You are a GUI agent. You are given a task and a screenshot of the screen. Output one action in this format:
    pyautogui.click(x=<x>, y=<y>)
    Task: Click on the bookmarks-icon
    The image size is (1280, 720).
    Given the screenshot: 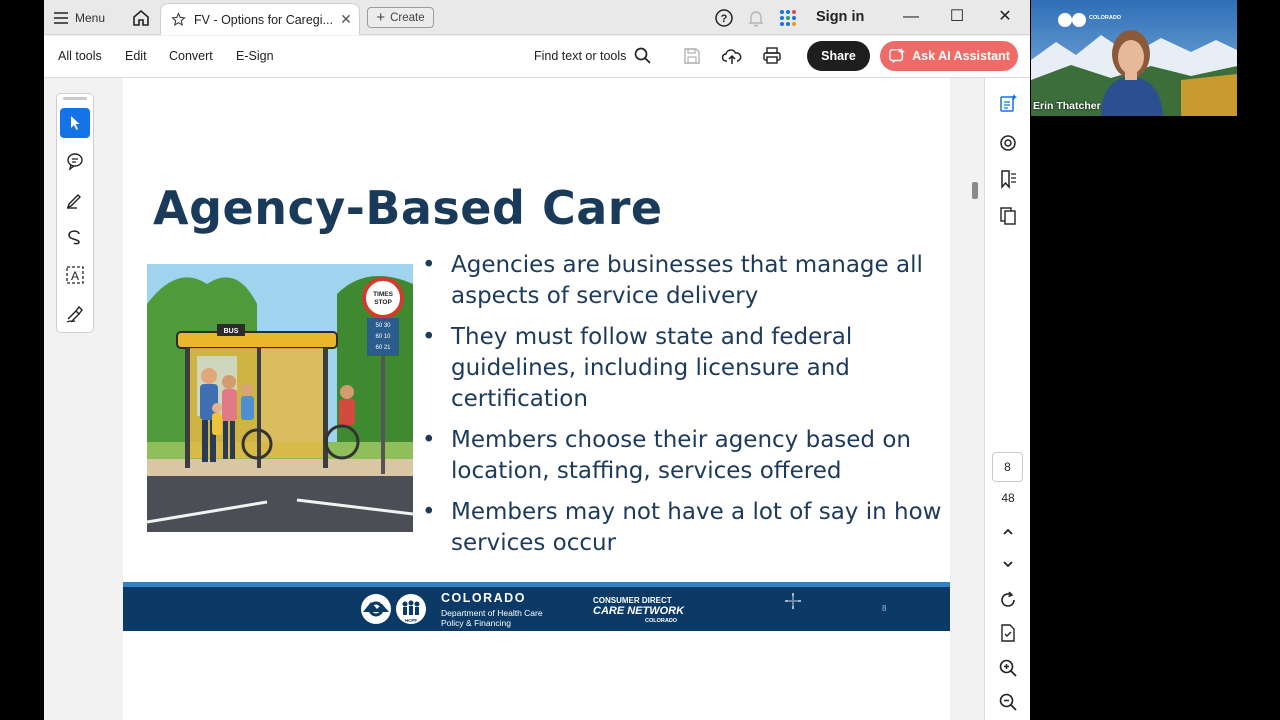 What is the action you would take?
    pyautogui.click(x=1008, y=179)
    